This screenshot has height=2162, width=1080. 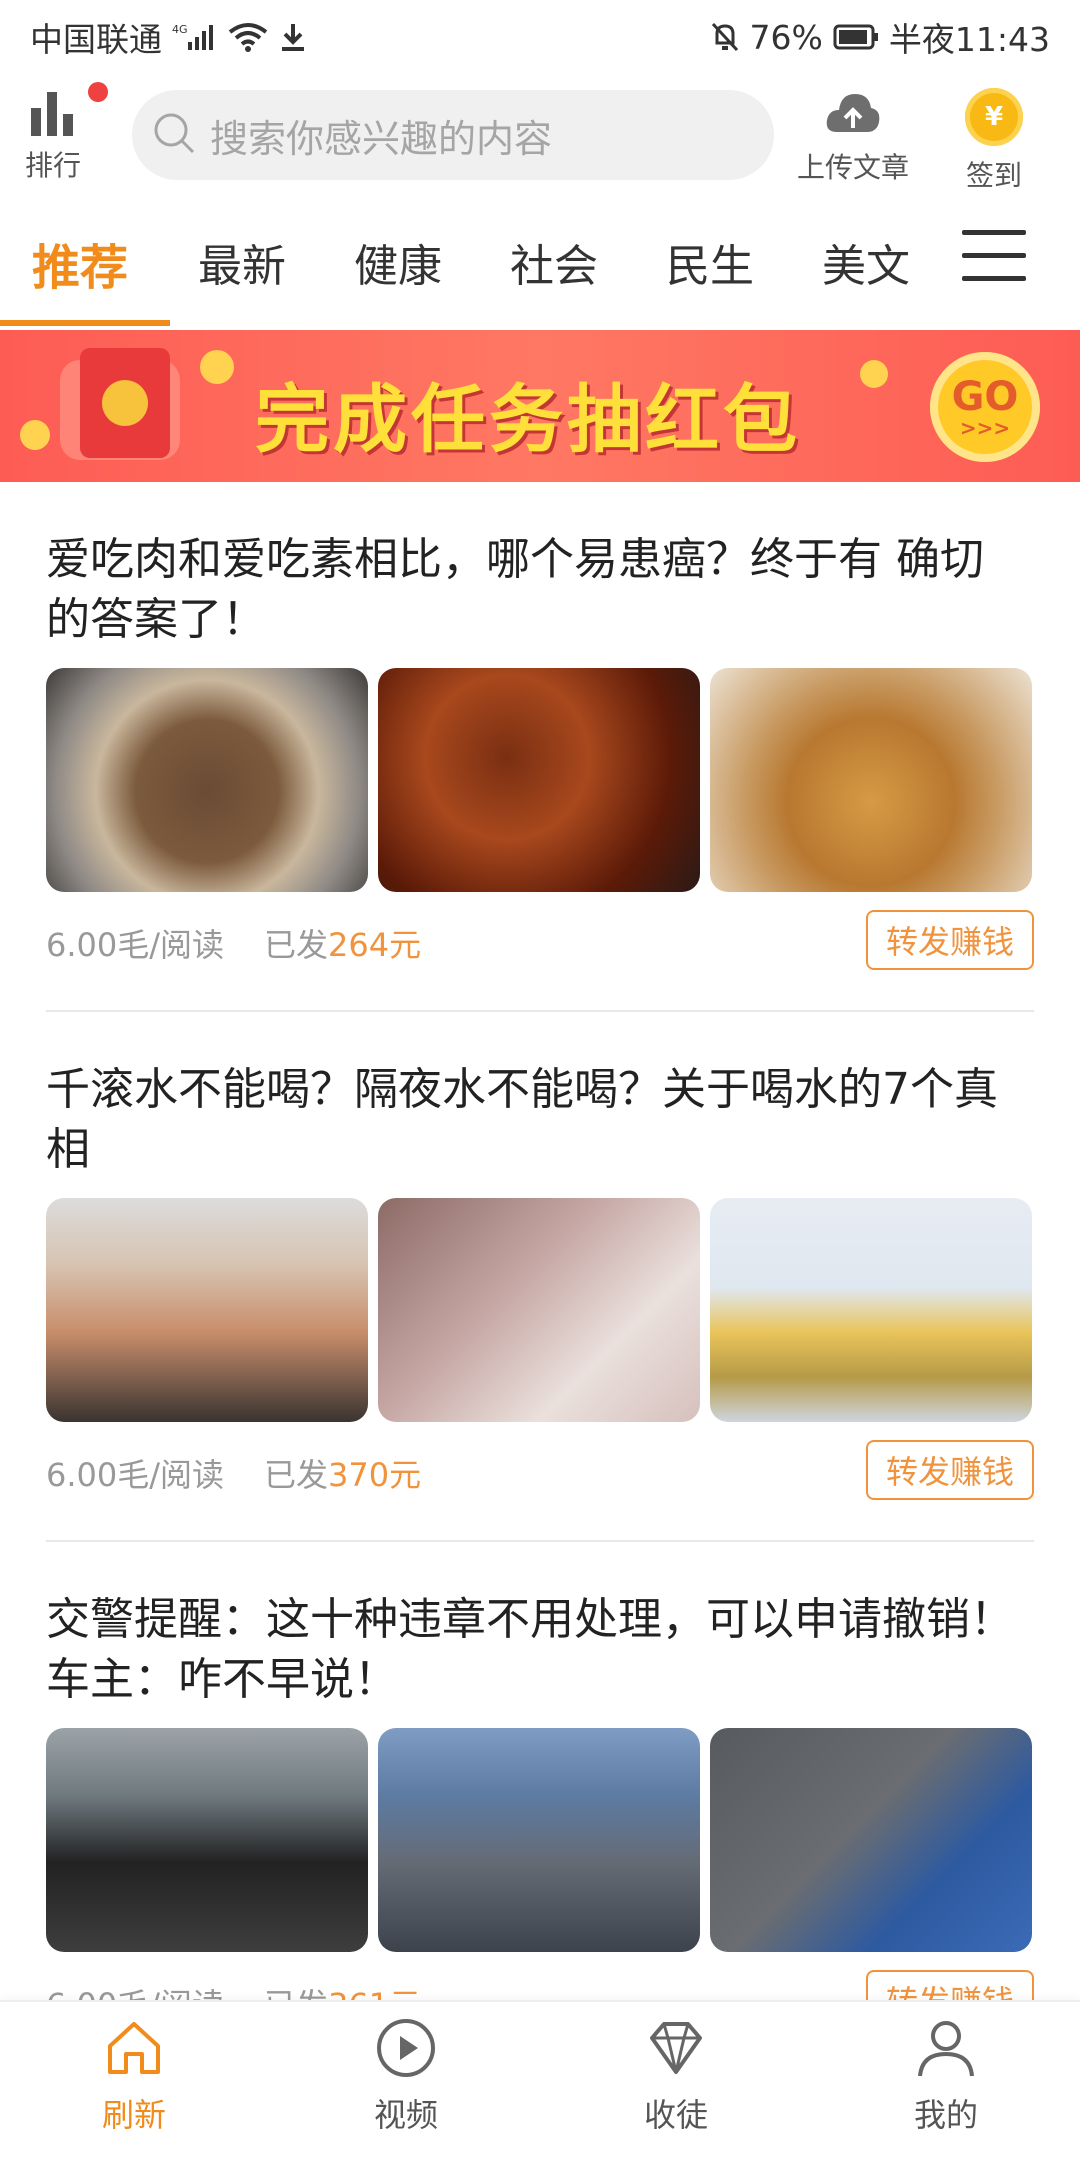 I want to click on nav-profile-label: 我的, so click(x=945, y=2115).